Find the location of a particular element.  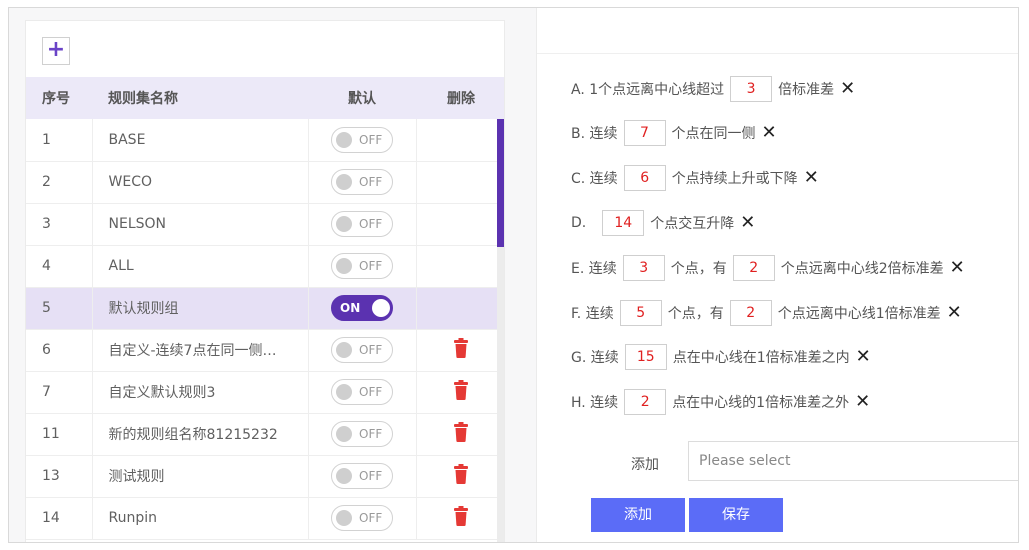

row-name: 自定义默认规则3 is located at coordinates (200, 392).